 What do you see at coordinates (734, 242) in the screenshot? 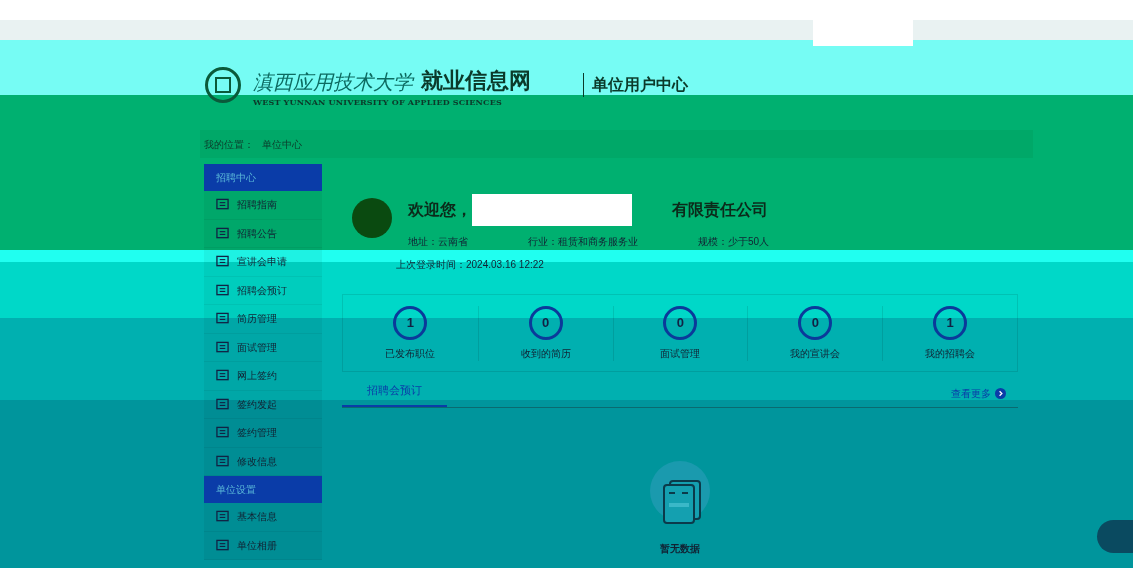
I see `company-info-text: 规模：少于50人` at bounding box center [734, 242].